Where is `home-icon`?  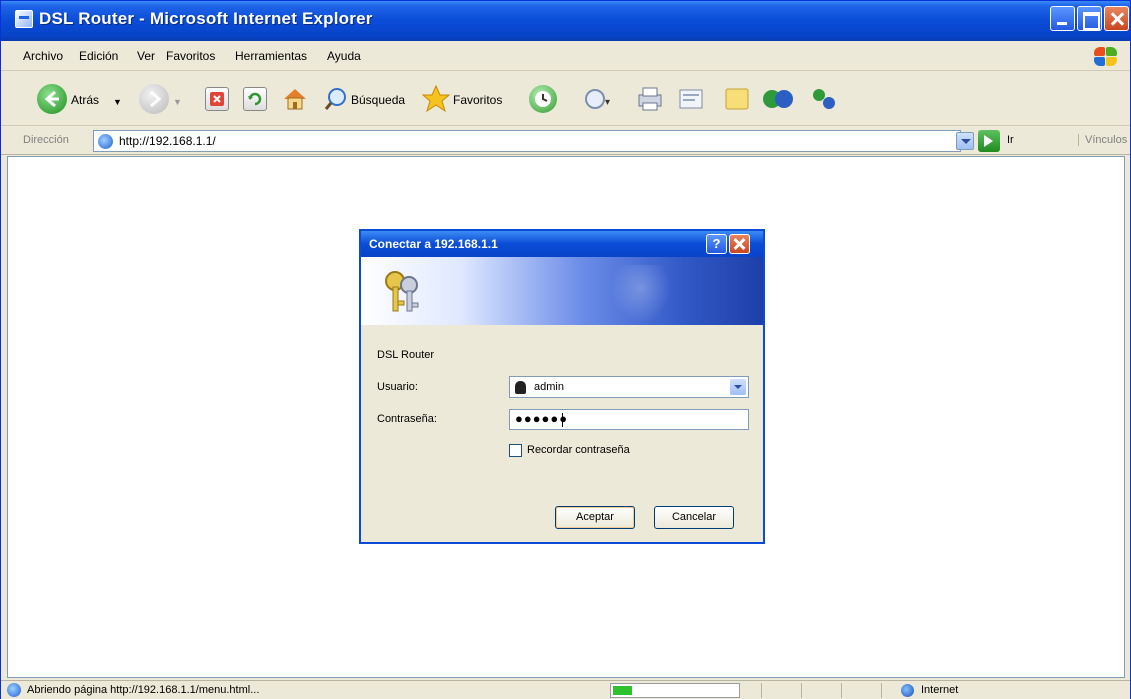 home-icon is located at coordinates (295, 99).